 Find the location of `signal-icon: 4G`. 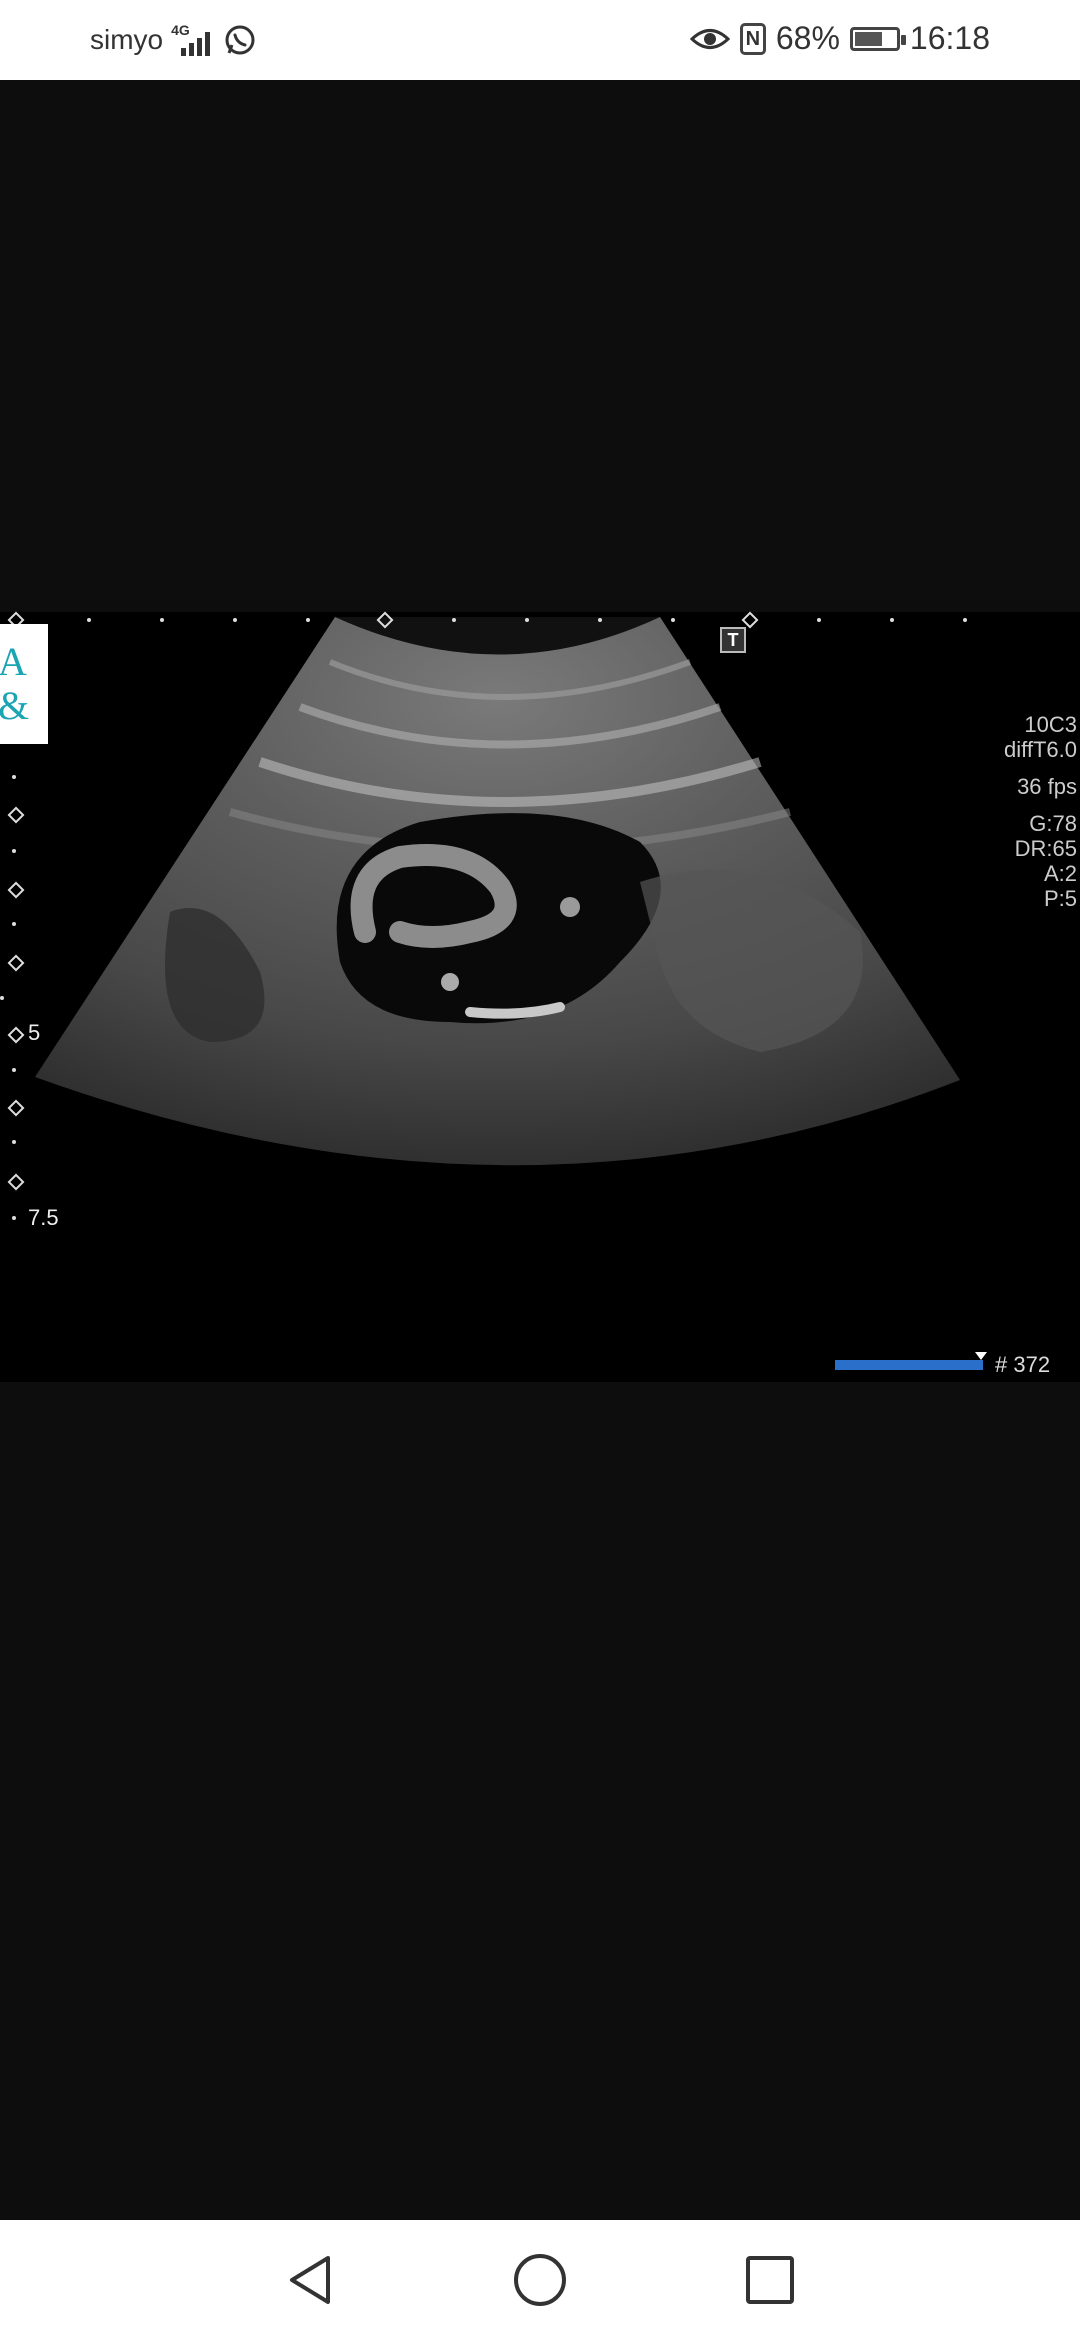

signal-icon: 4G is located at coordinates (193, 40).